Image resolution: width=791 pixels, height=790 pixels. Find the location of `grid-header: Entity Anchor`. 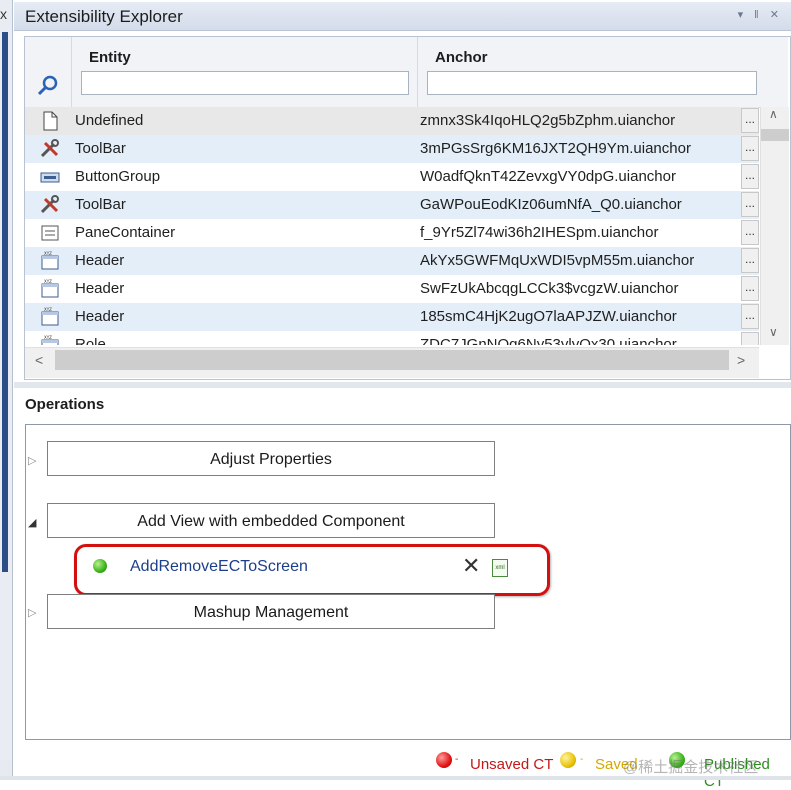

grid-header: Entity Anchor is located at coordinates (406, 72).